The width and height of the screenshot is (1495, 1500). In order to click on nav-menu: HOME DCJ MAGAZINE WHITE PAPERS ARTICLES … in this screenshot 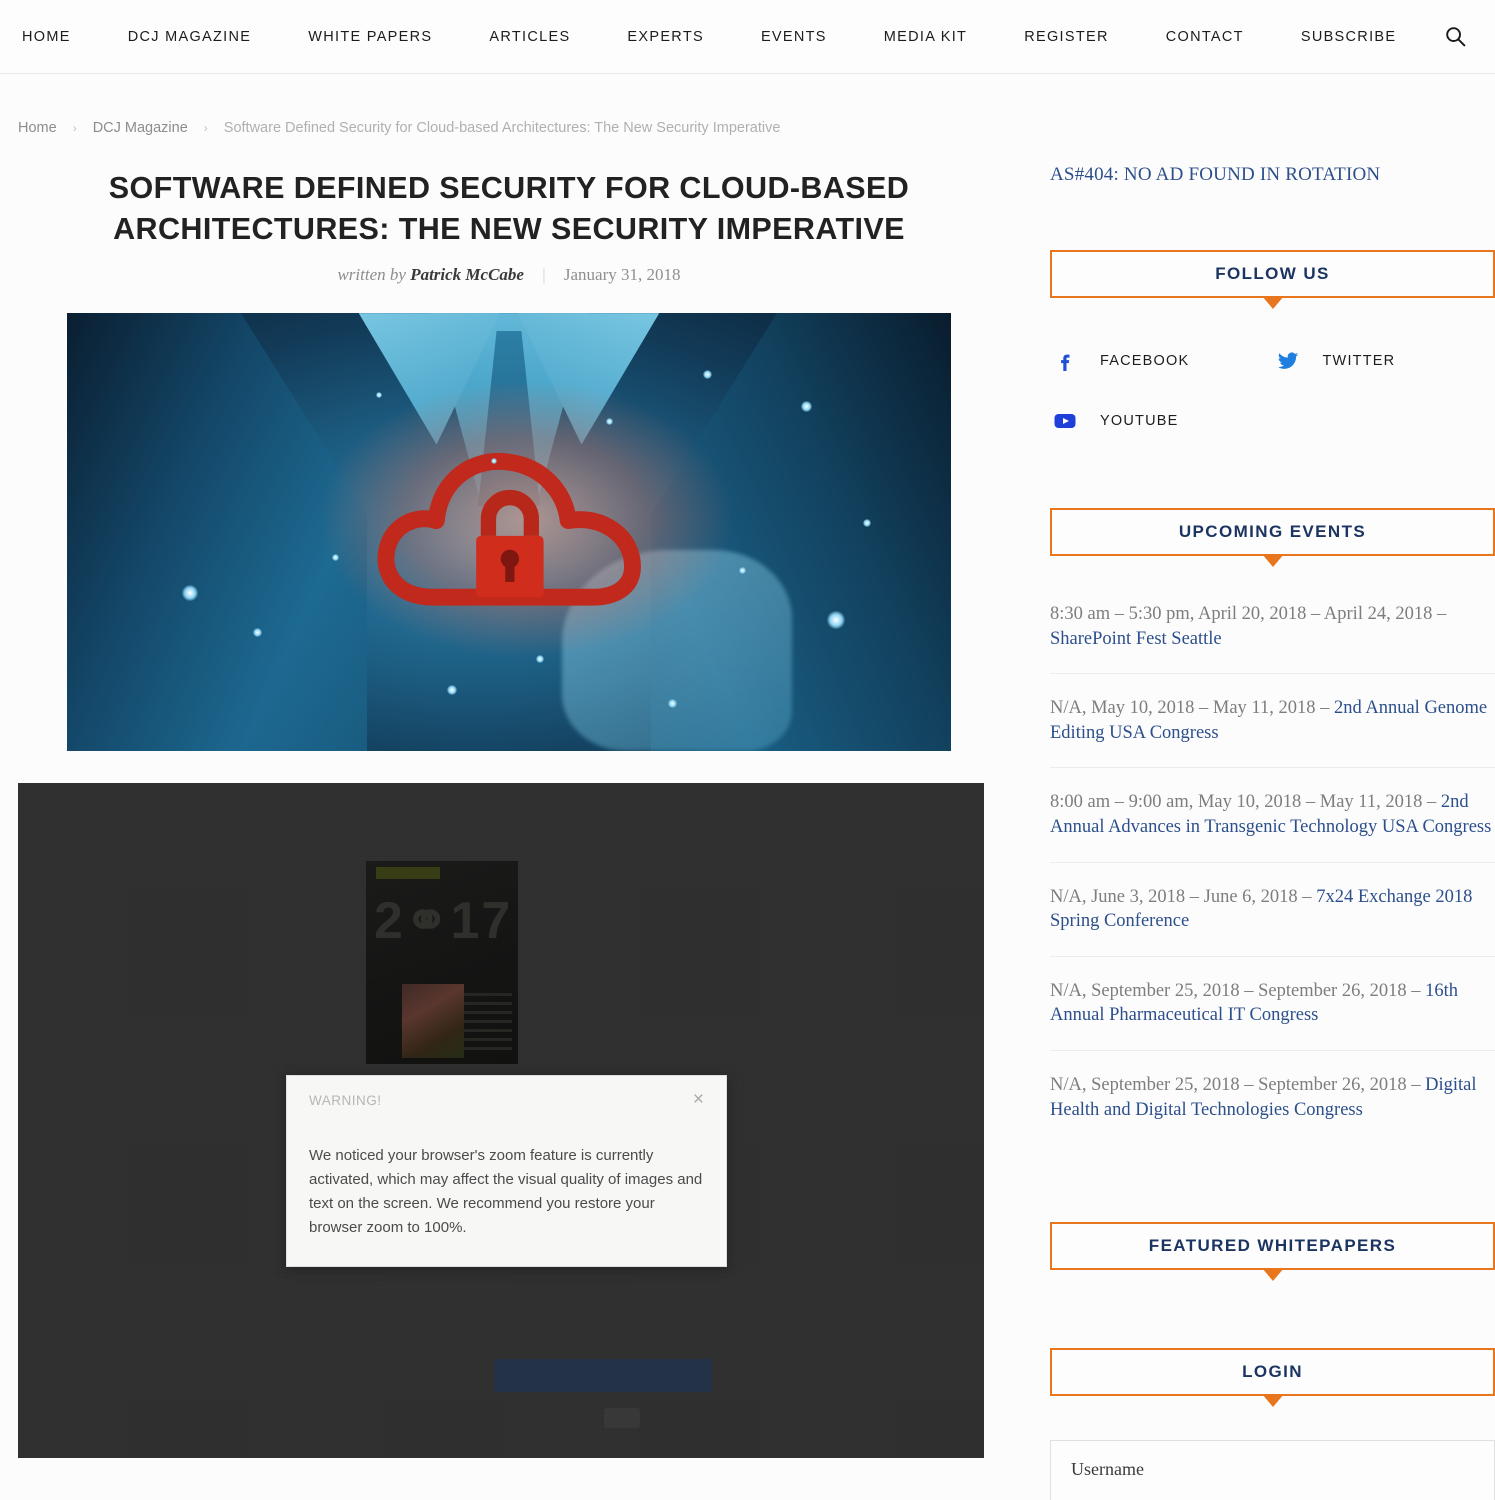, I will do `click(714, 37)`.